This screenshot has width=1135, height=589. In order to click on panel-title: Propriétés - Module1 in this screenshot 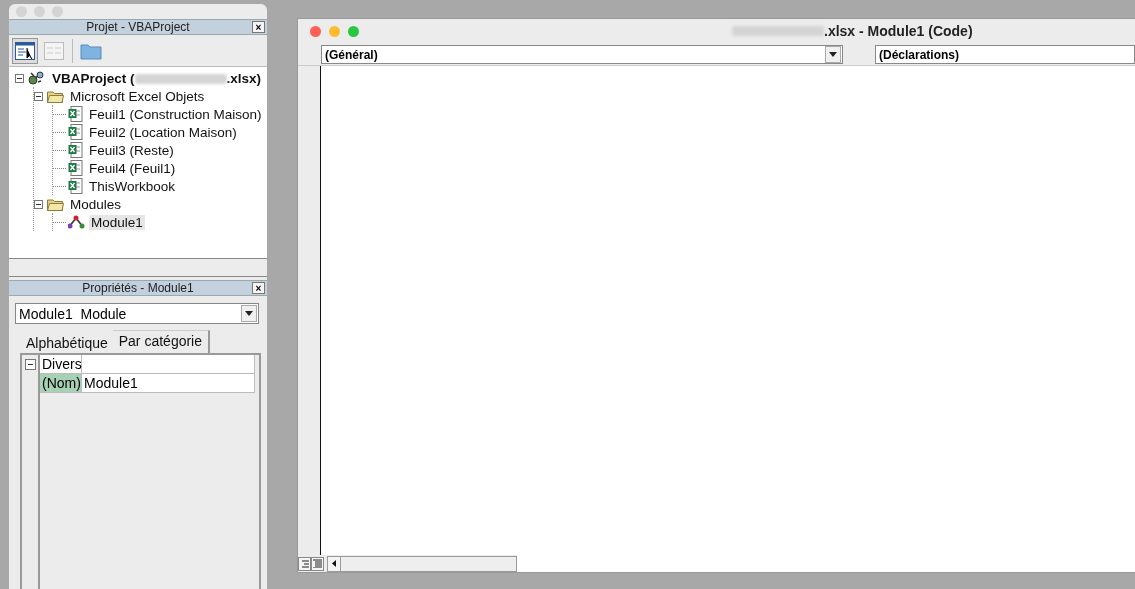, I will do `click(138, 288)`.